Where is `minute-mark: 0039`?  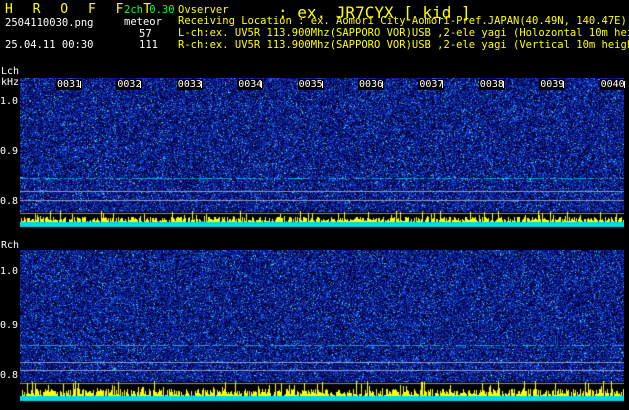 minute-mark: 0039 is located at coordinates (552, 84).